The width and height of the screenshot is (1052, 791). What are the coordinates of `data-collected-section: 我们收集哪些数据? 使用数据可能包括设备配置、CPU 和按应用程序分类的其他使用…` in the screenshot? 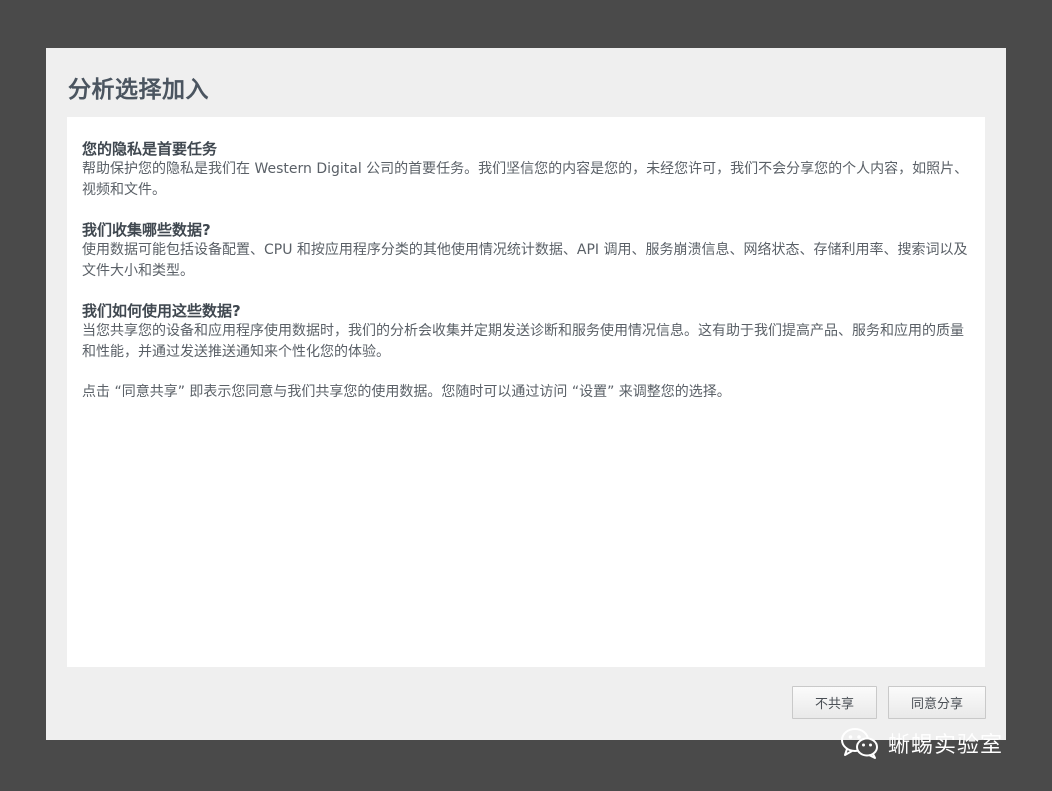 It's located at (526, 251).